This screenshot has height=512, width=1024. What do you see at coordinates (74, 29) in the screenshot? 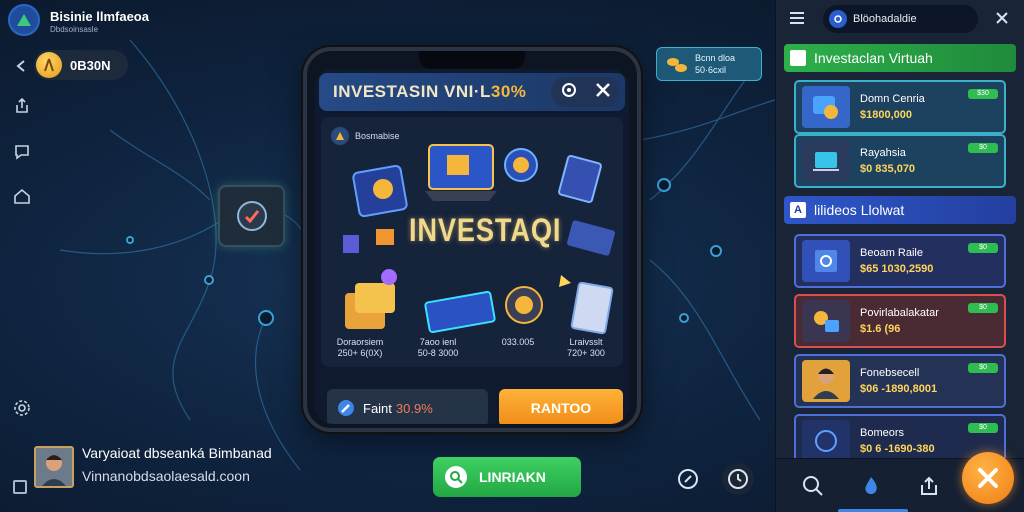
I see `app-subtitle: Dbdsoinsasle` at bounding box center [74, 29].